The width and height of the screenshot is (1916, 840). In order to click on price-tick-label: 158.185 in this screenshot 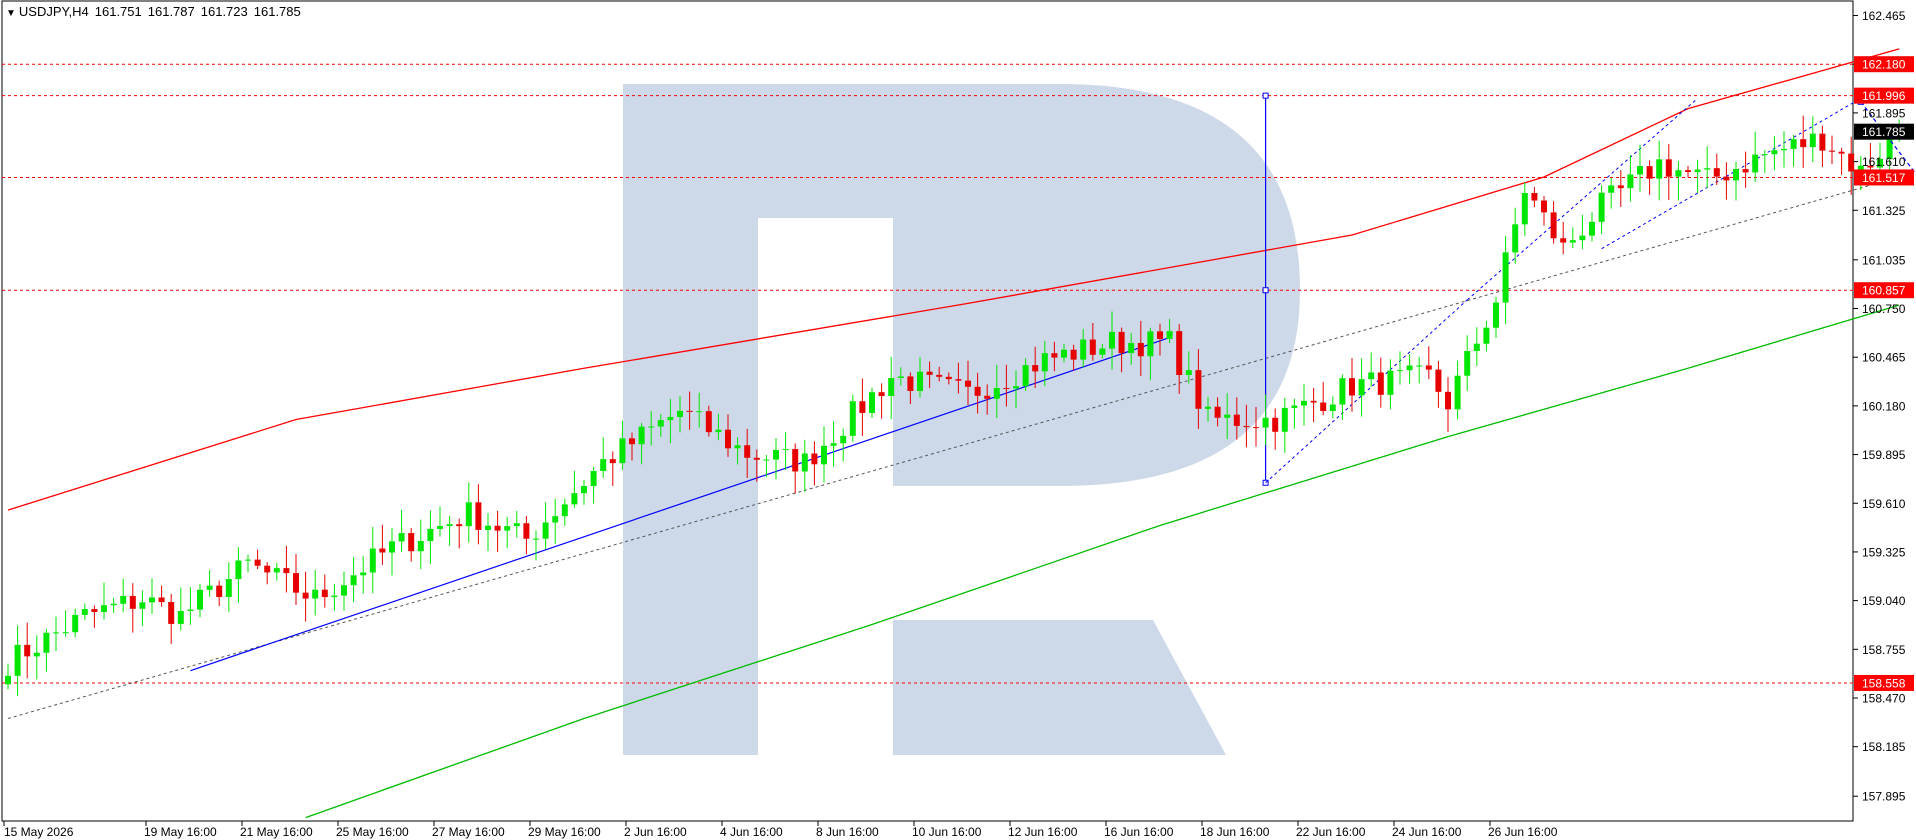, I will do `click(1884, 747)`.